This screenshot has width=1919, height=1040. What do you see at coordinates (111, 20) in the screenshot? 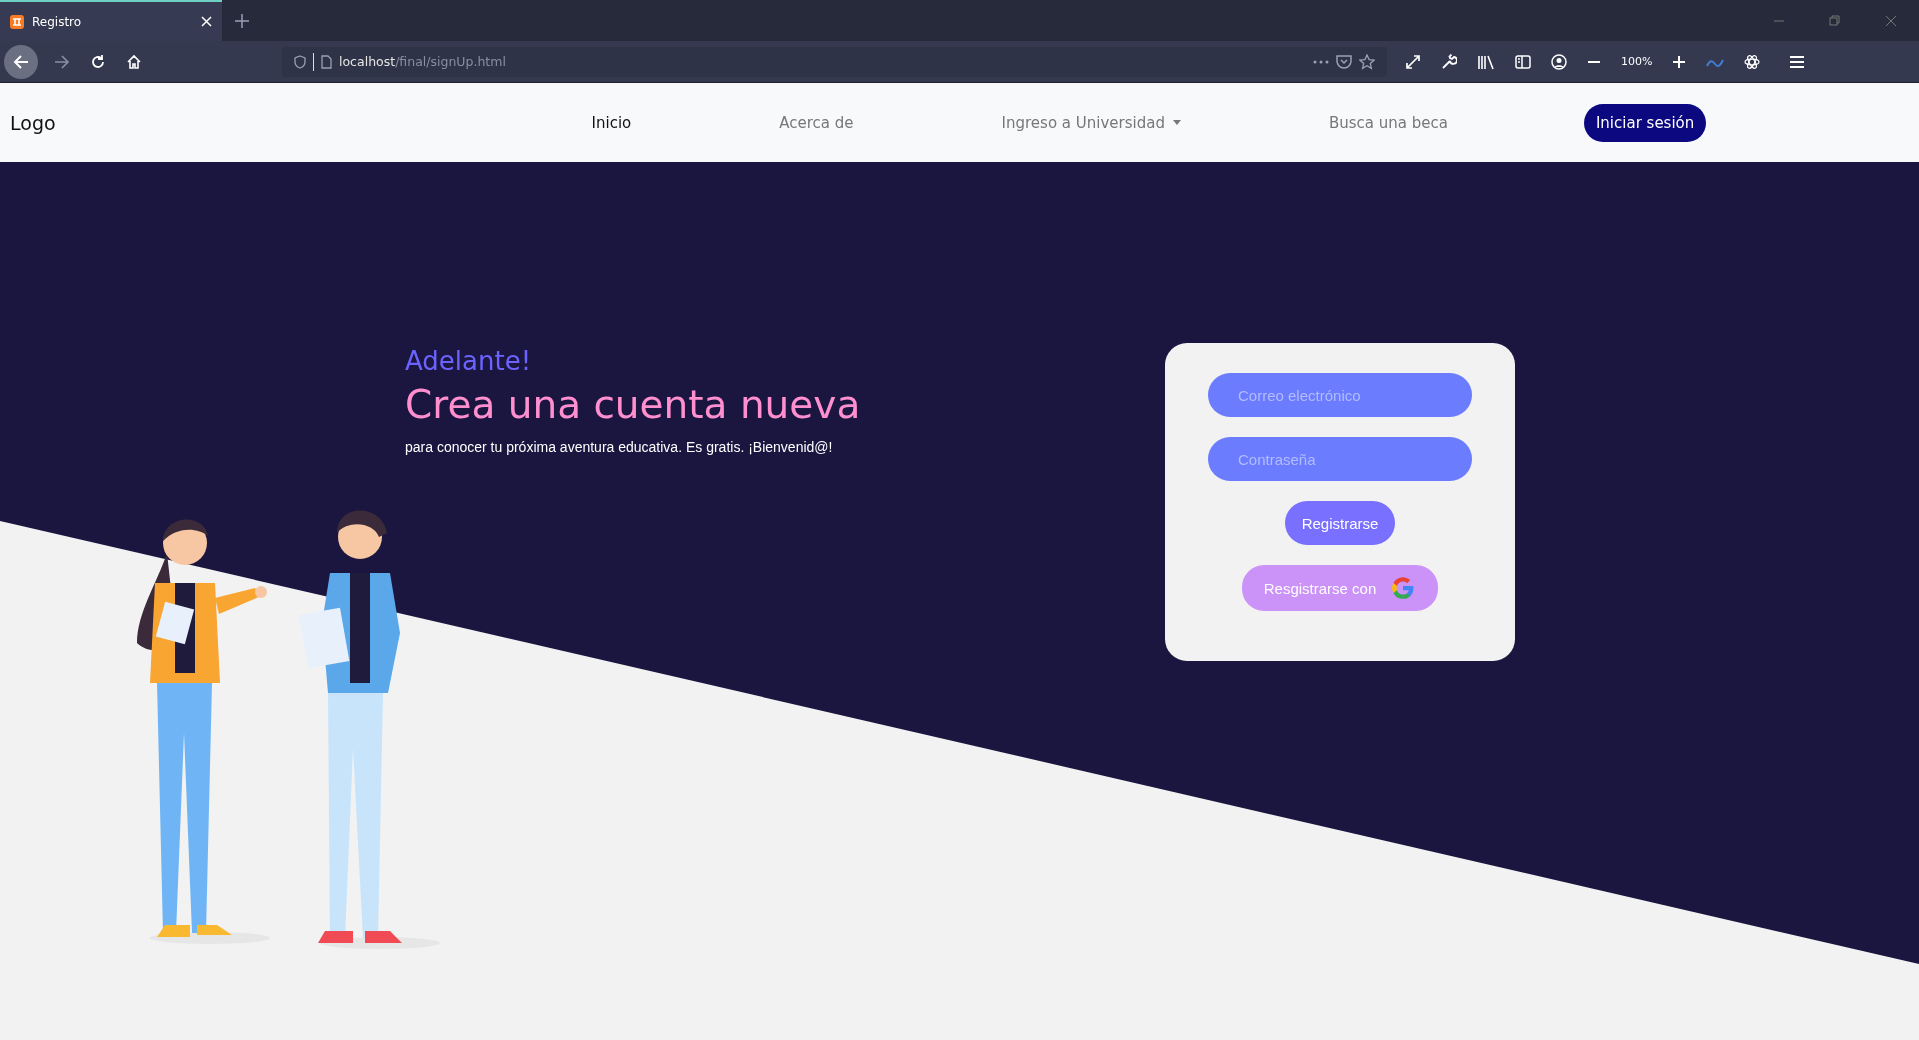
I see `browser-tab: Registro` at bounding box center [111, 20].